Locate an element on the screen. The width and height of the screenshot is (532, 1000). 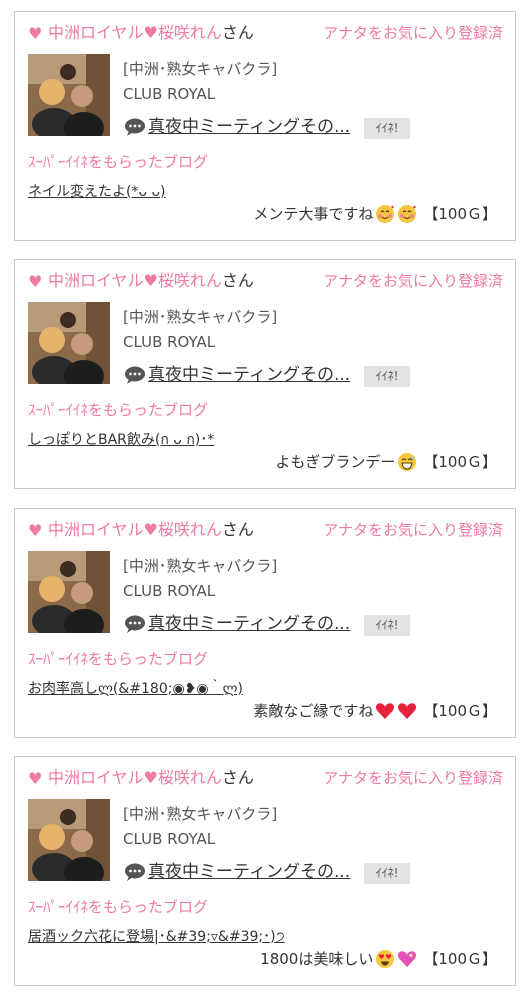
gift-comment: メンテ大事ですね 【100Ｇ】 is located at coordinates (375, 214).